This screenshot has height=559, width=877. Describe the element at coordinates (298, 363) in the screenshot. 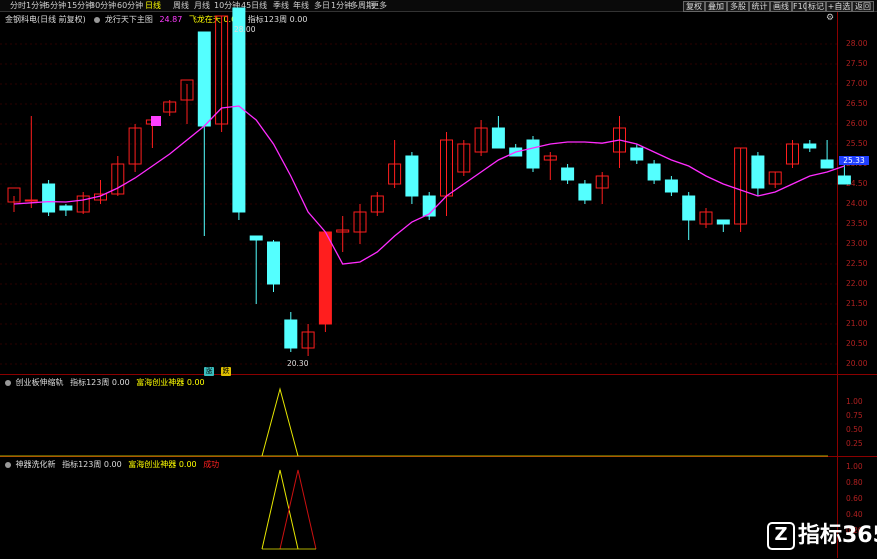

I see `low-annotation: 20.30` at that location.